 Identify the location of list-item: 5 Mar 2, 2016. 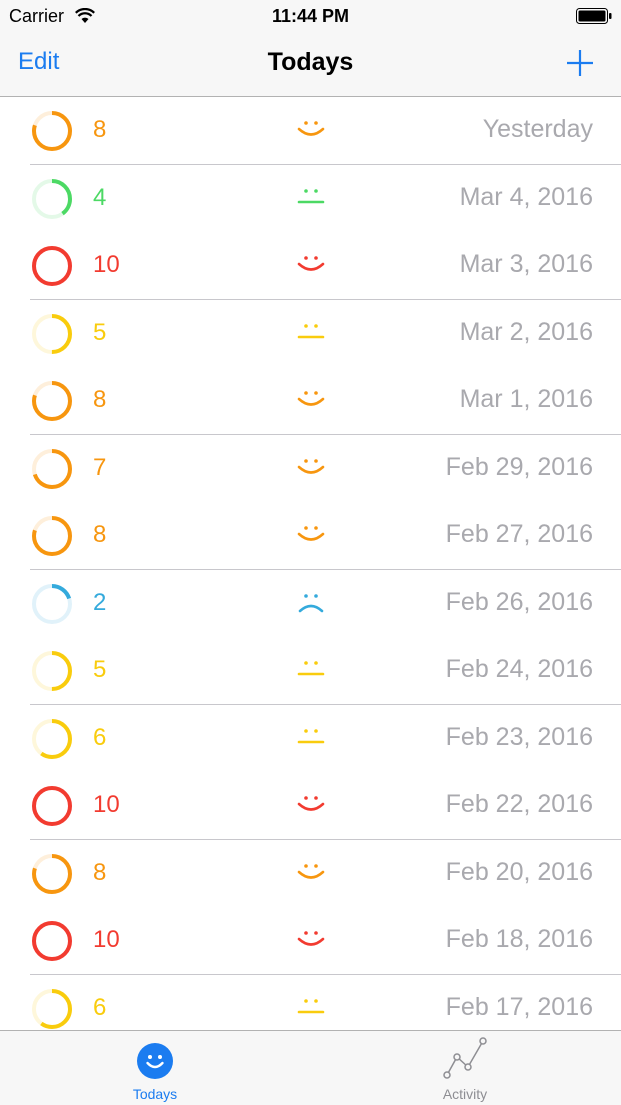
(310, 334).